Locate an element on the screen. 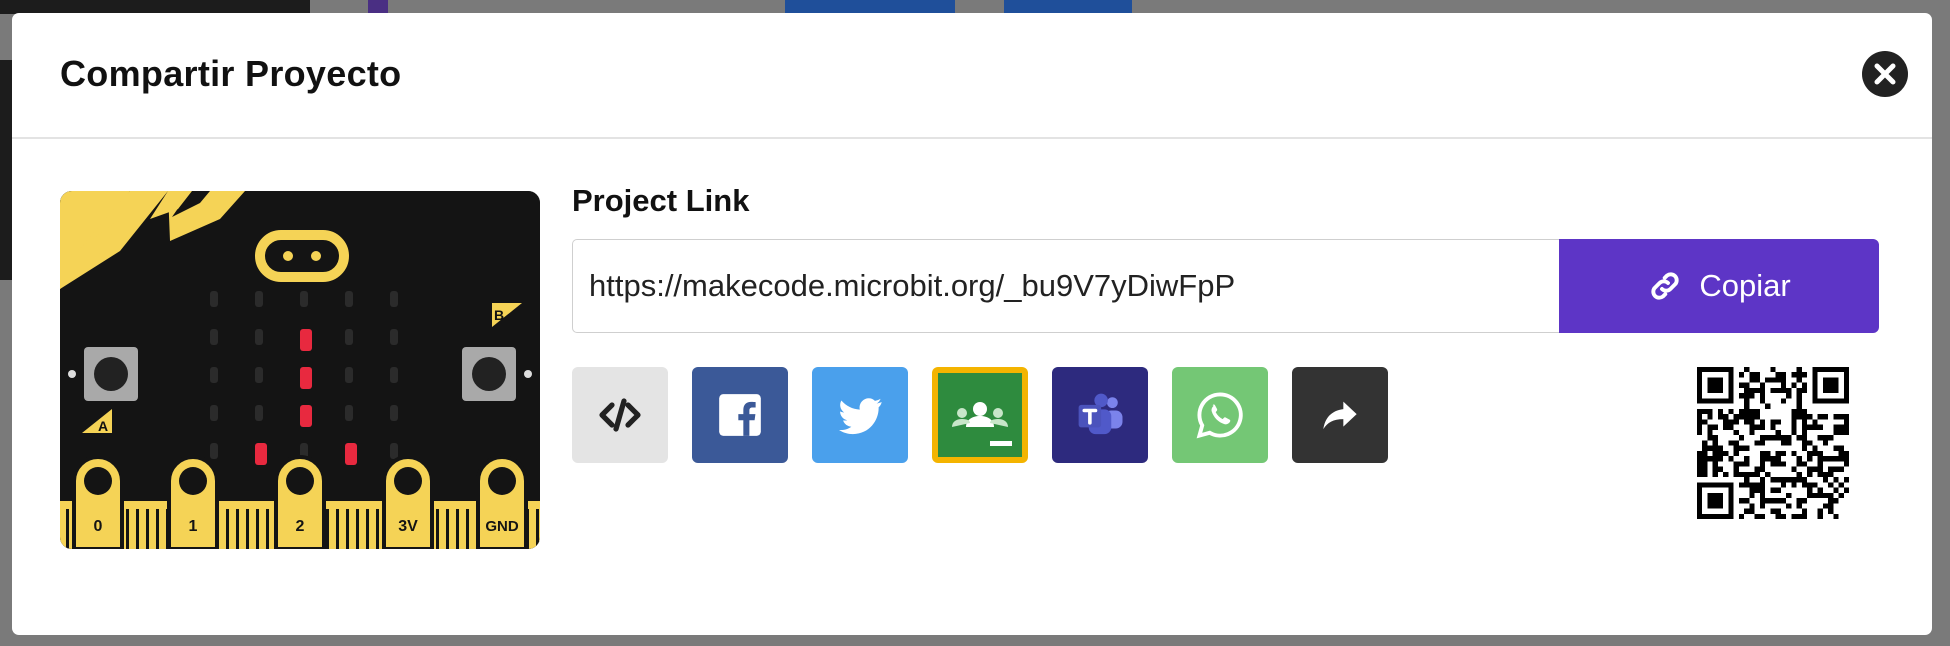 This screenshot has width=1950, height=646. facebook-share-button is located at coordinates (740, 415).